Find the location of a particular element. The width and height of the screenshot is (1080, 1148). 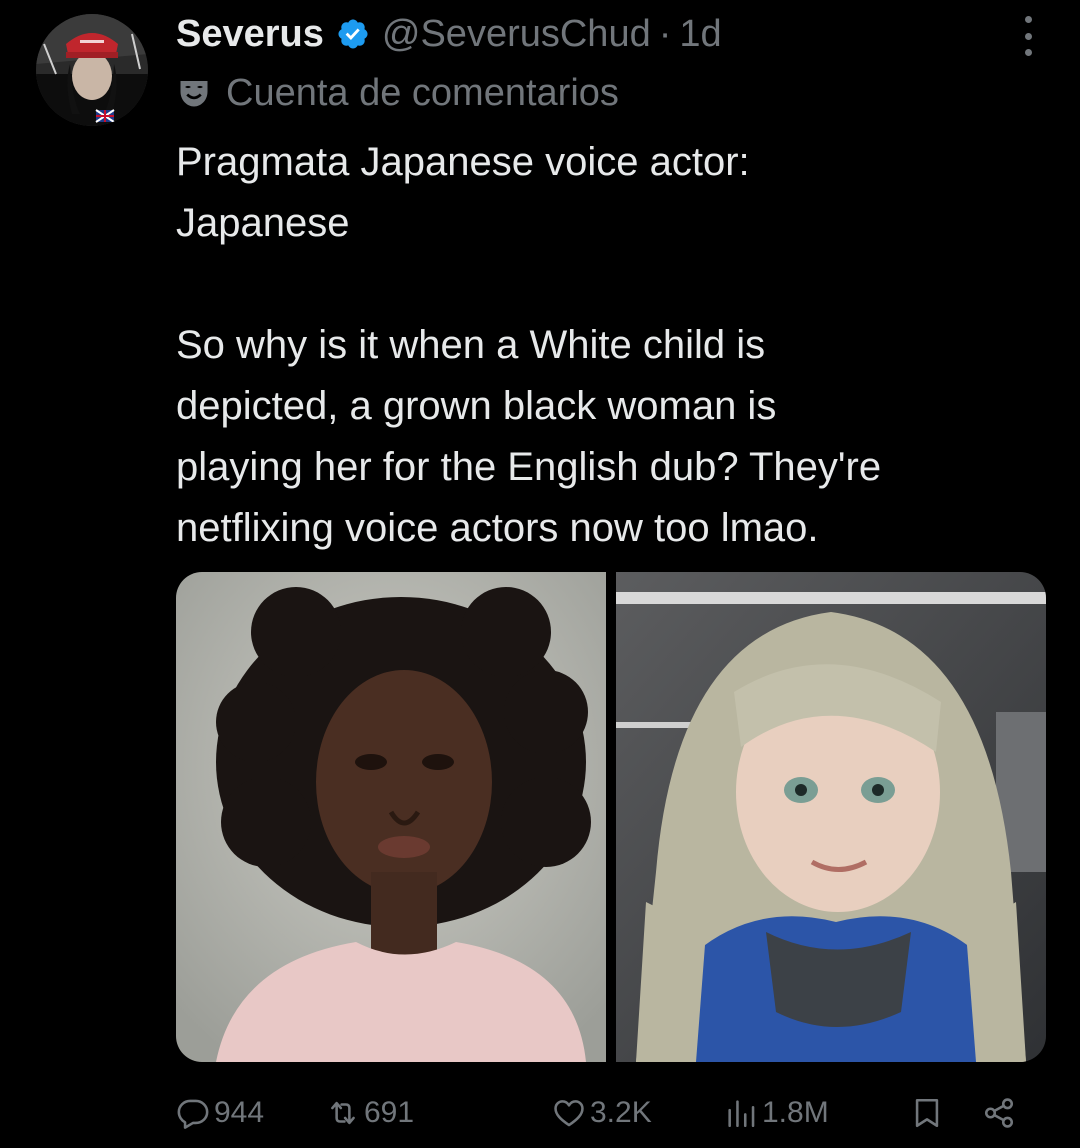

more-options-button is located at coordinates (1028, 36).